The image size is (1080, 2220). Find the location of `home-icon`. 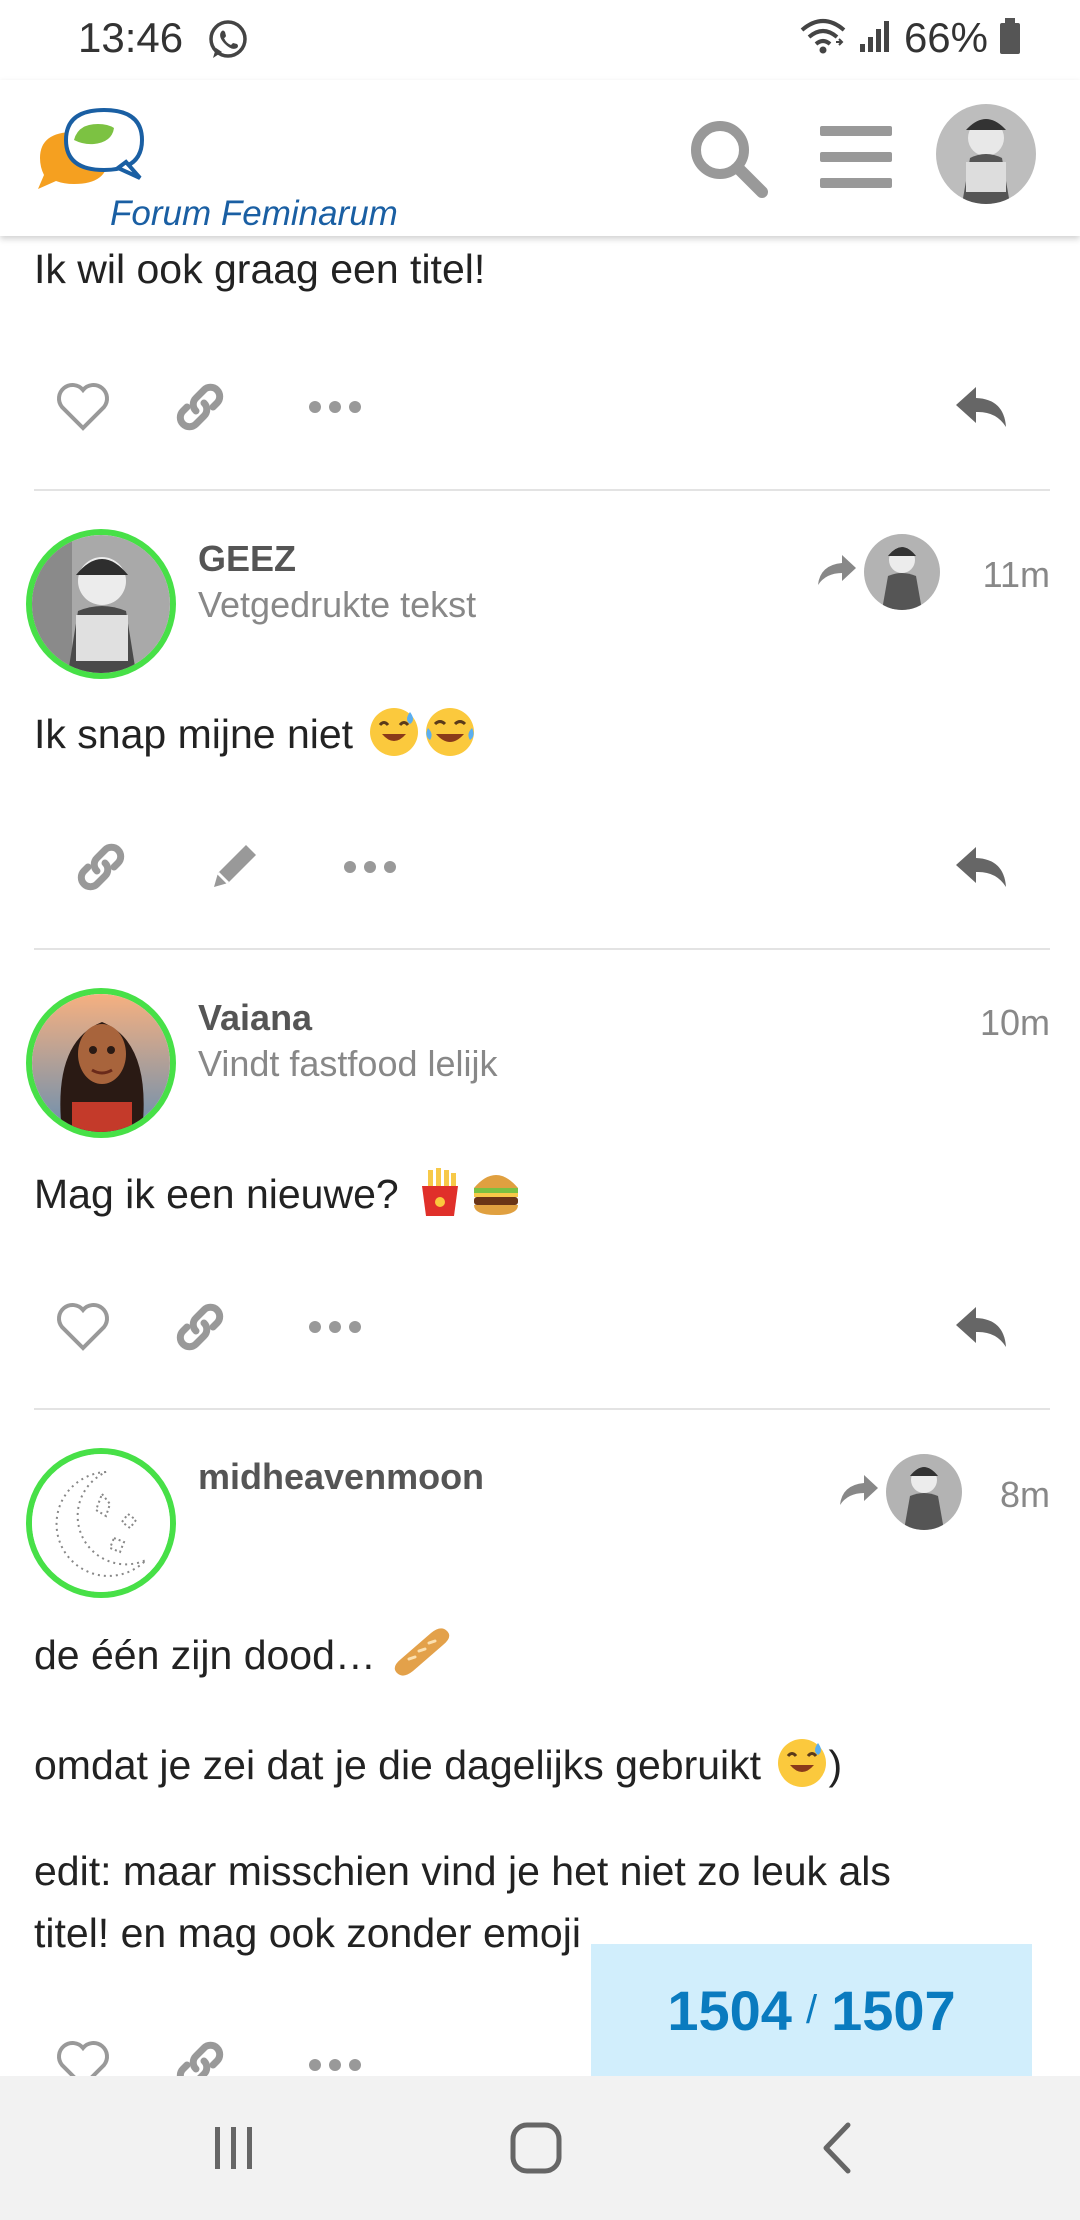

home-icon is located at coordinates (536, 2148).